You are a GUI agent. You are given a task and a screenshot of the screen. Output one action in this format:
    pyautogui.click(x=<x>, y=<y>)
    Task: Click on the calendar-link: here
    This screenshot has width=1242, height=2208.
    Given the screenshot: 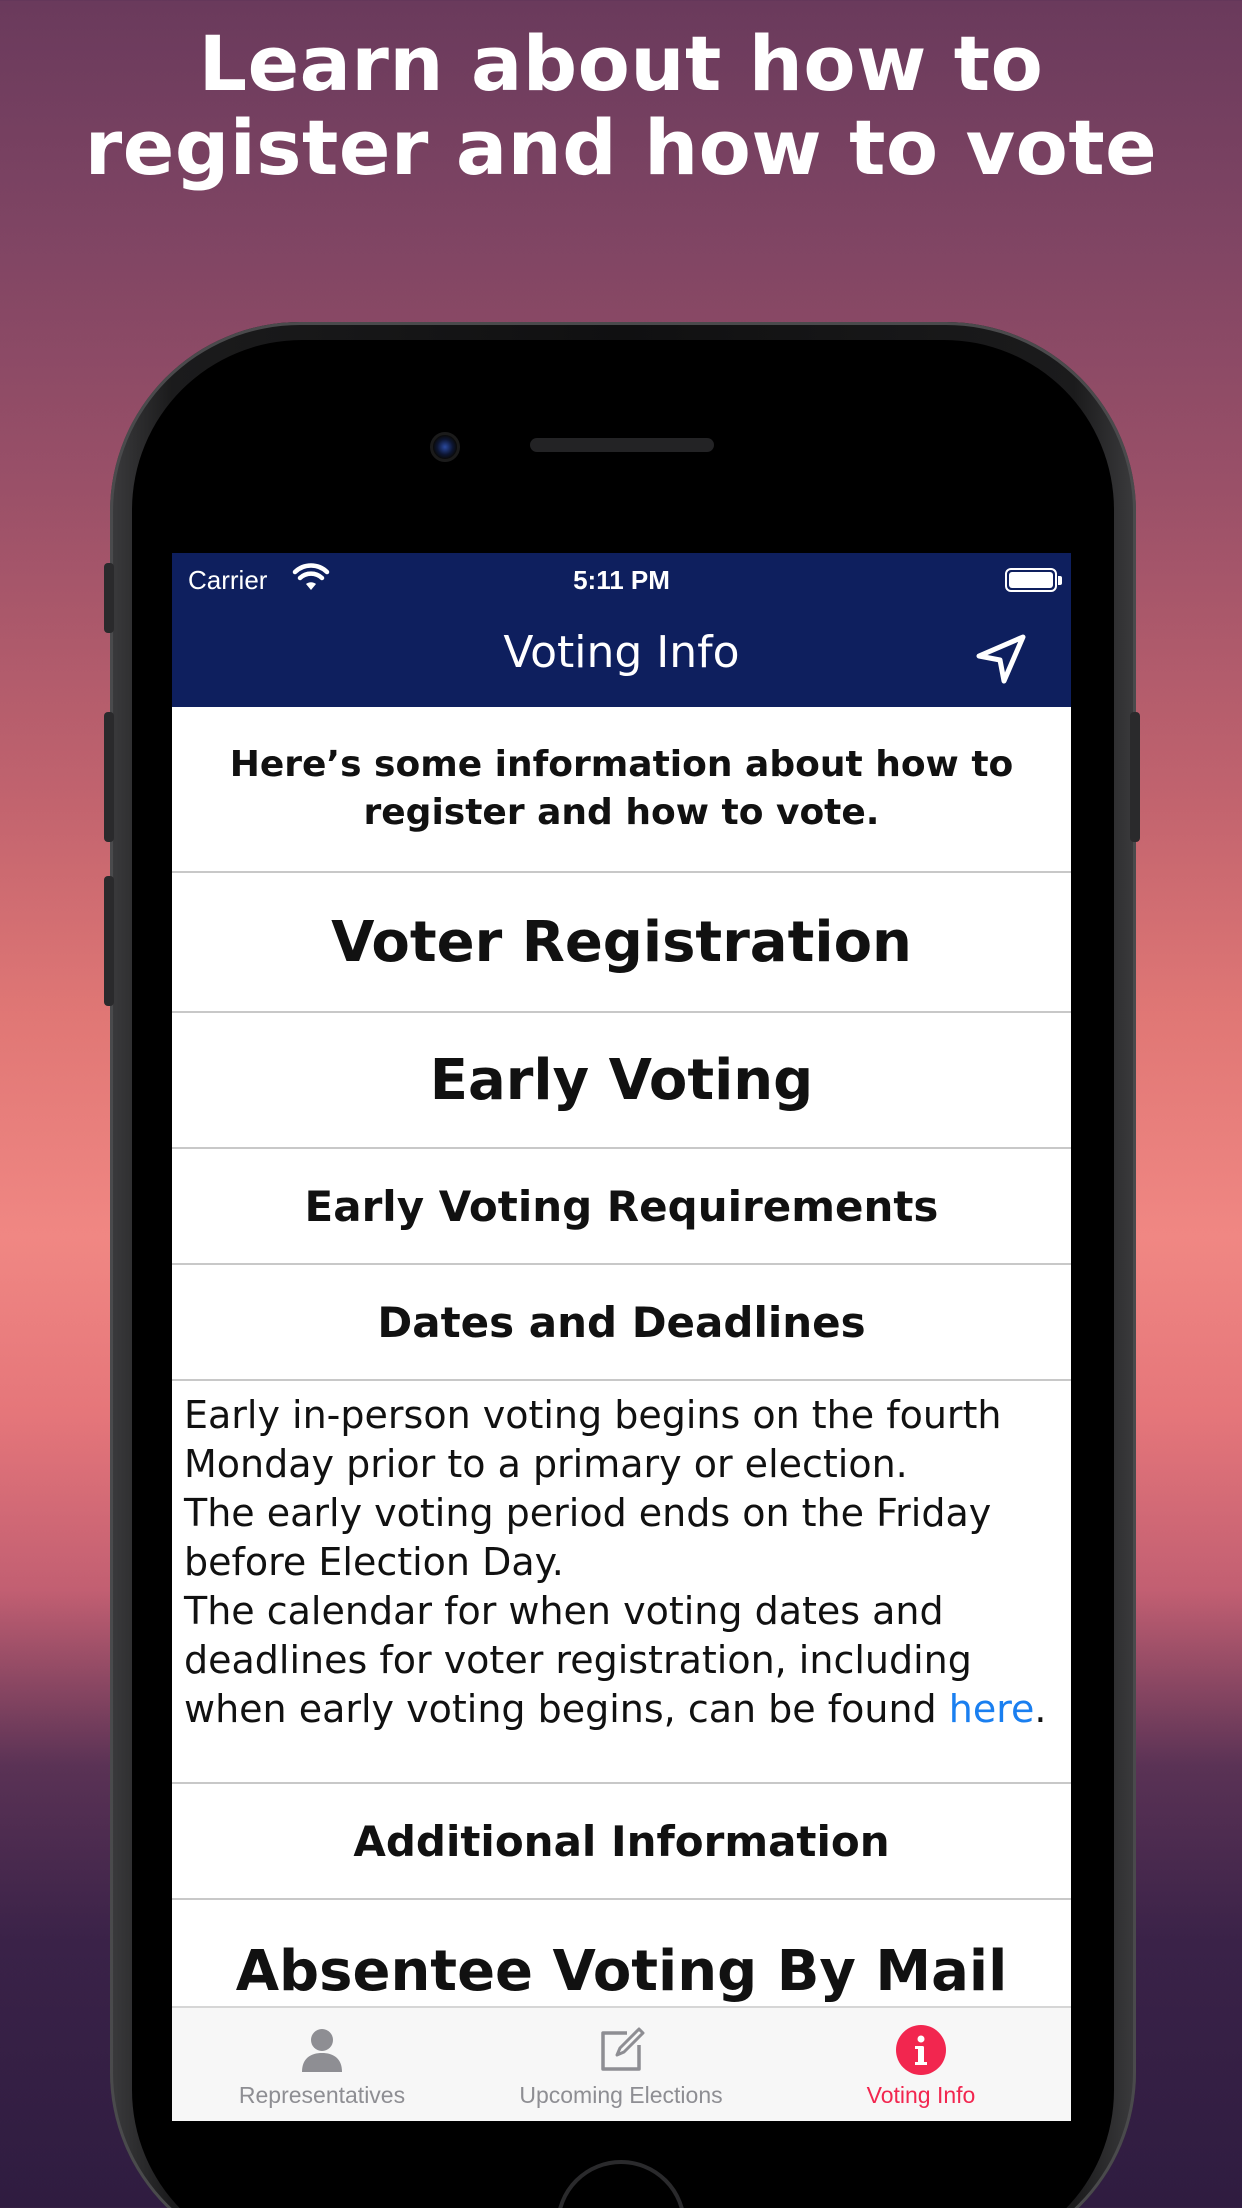 What is the action you would take?
    pyautogui.click(x=992, y=1709)
    